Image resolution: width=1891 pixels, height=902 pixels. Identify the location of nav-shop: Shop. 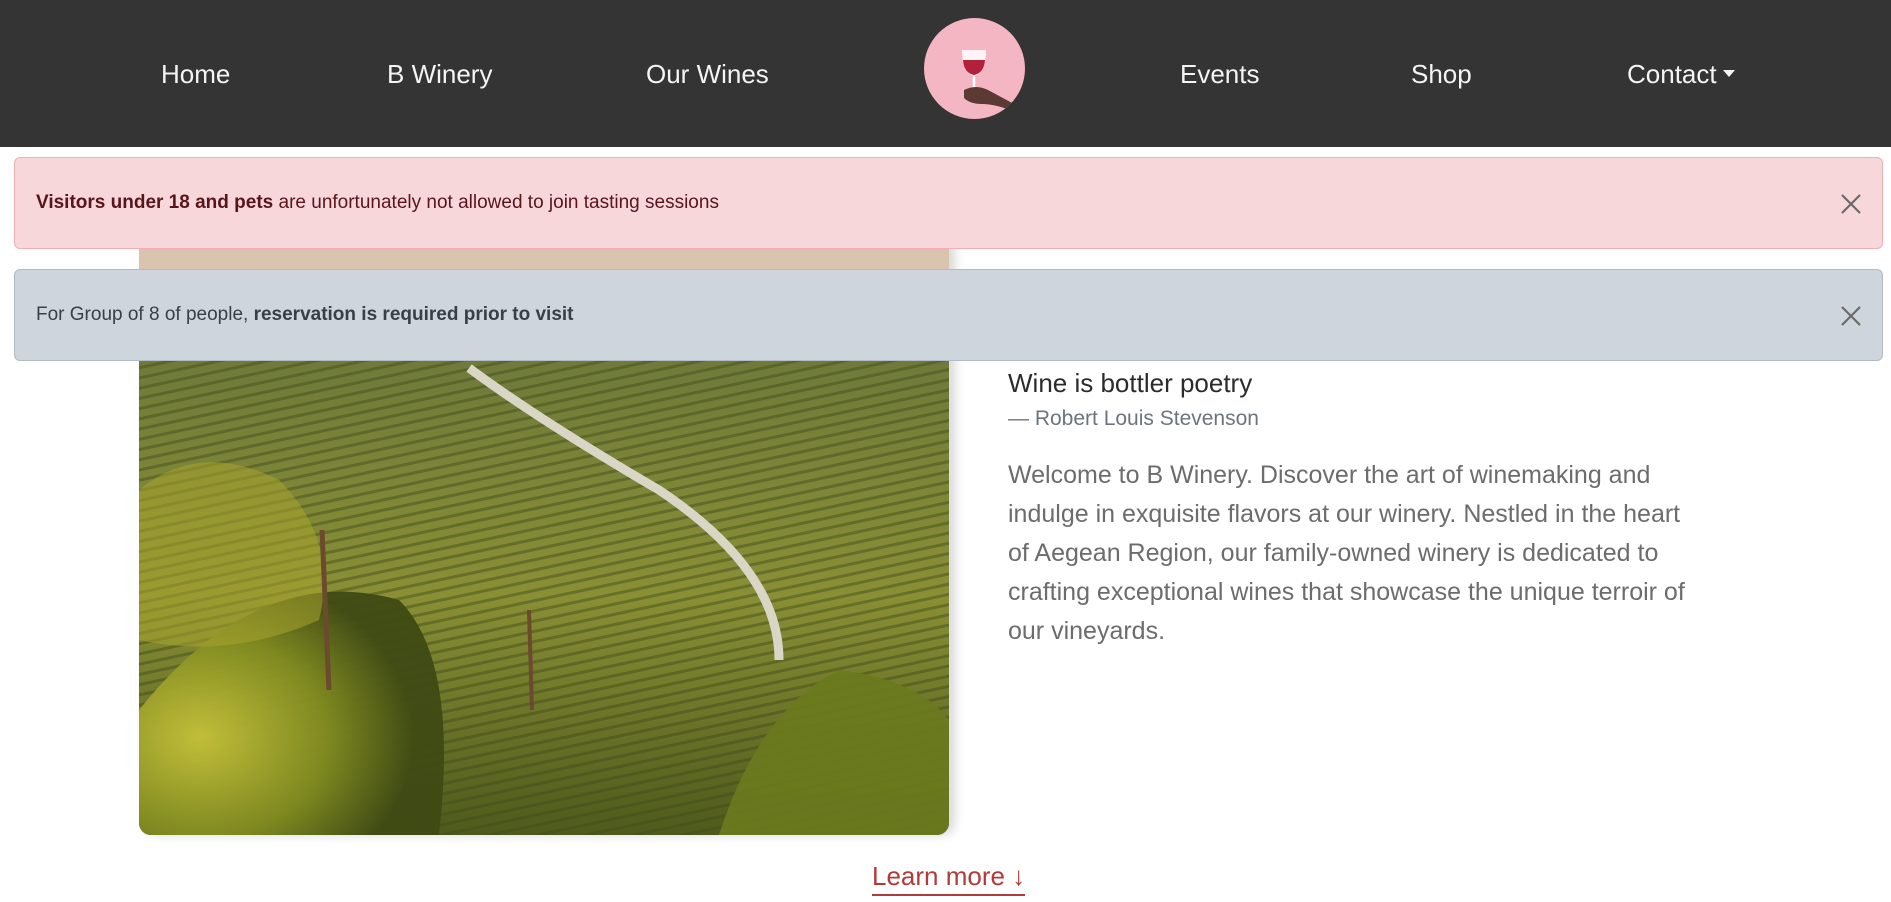
(1441, 74).